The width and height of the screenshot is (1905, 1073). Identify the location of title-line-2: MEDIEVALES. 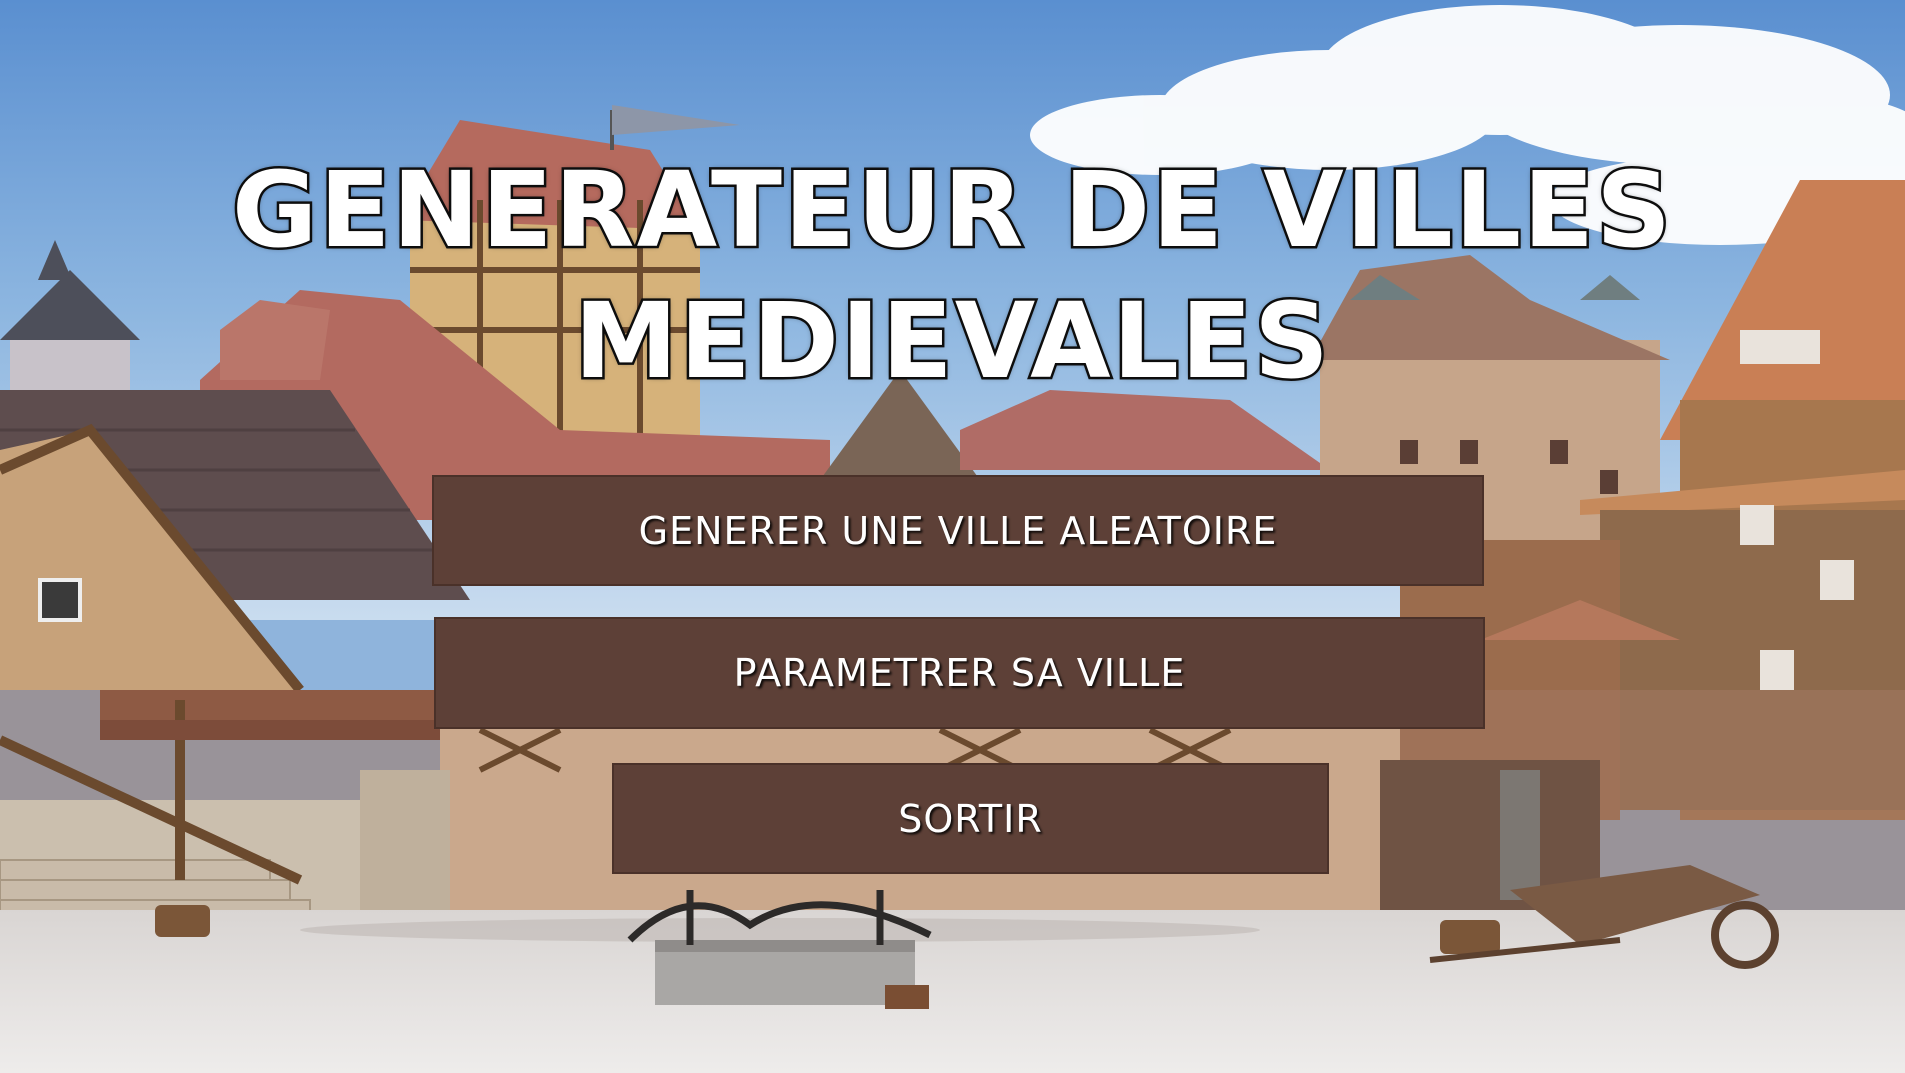
(952, 341).